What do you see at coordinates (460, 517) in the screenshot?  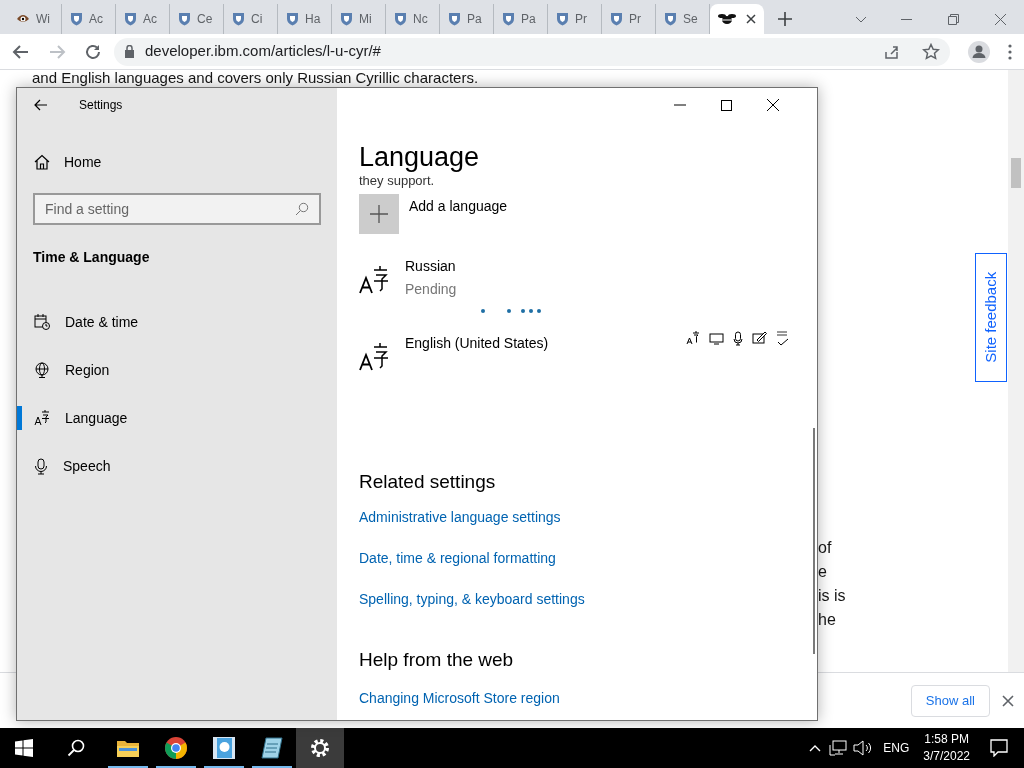 I see `settings-link: Administrative language settings` at bounding box center [460, 517].